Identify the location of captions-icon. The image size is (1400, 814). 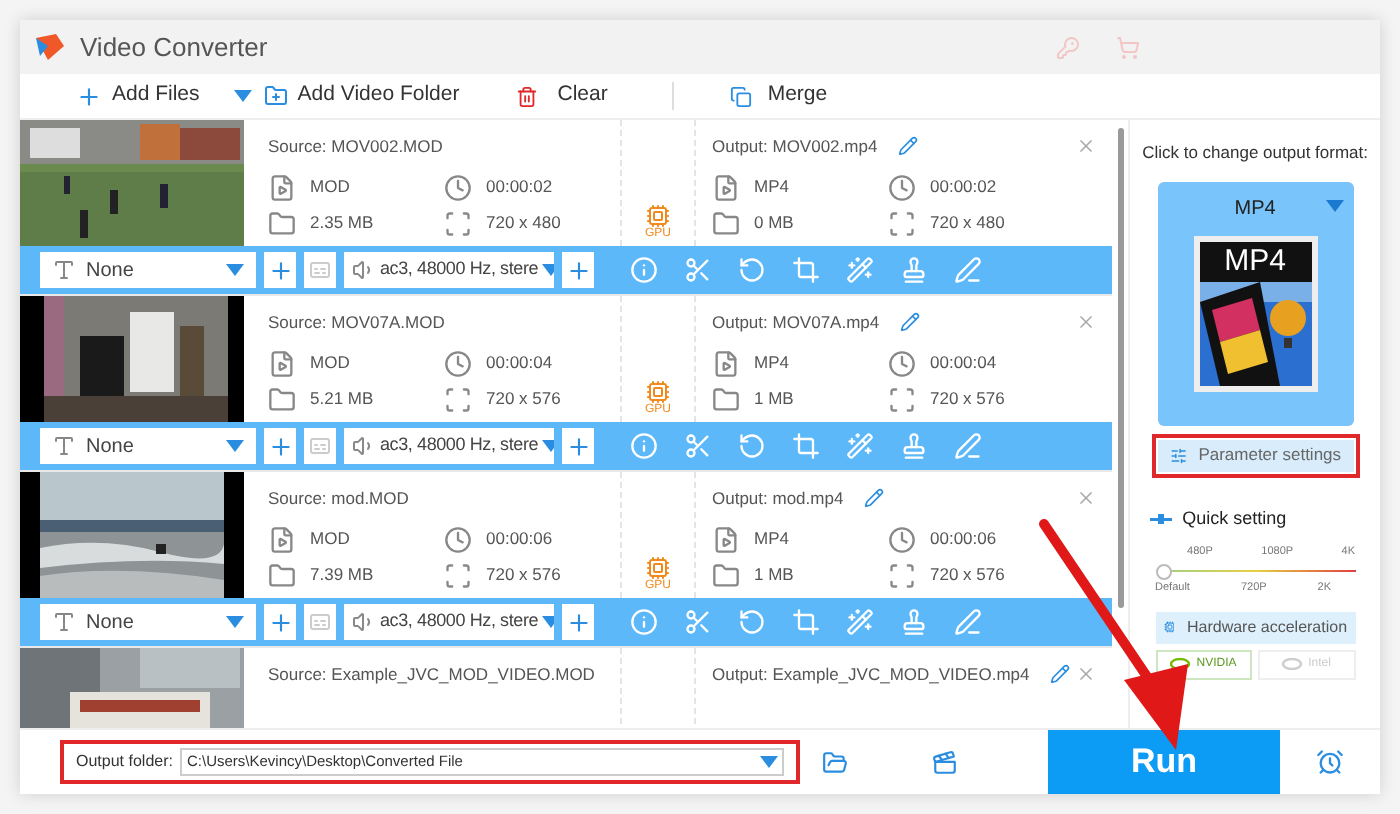
(320, 270).